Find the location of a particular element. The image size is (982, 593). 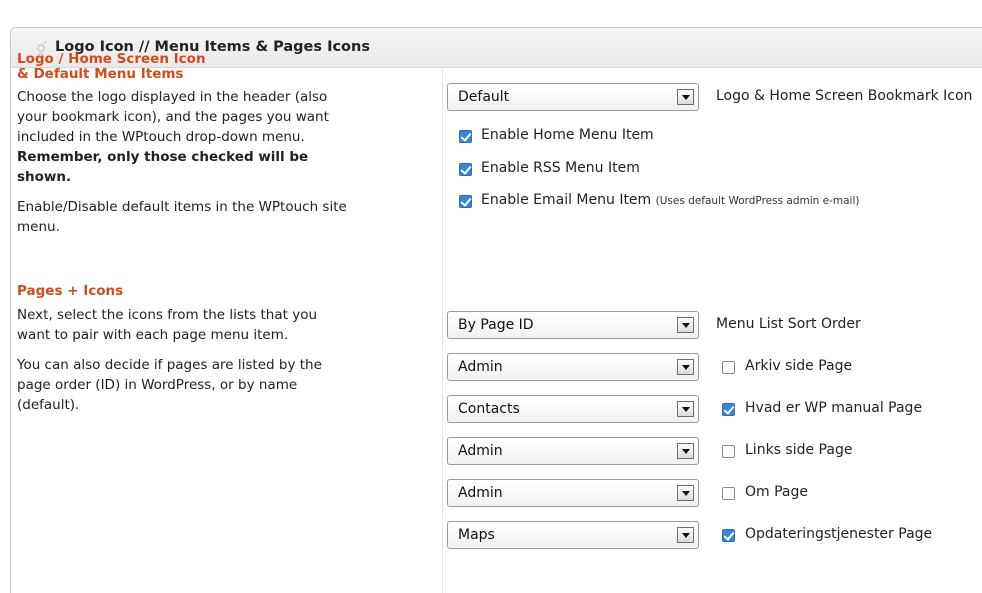

home-menu-checkbox is located at coordinates (465, 136).